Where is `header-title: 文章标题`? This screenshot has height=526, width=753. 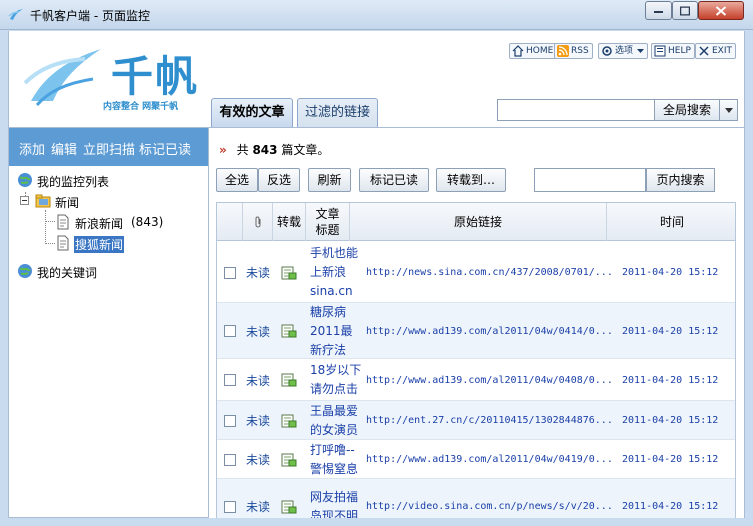 header-title: 文章标题 is located at coordinates (328, 222).